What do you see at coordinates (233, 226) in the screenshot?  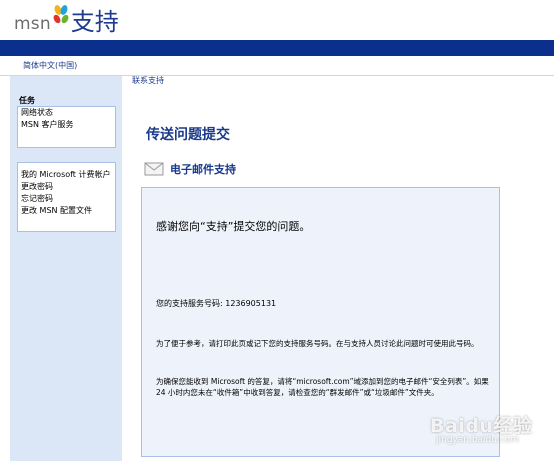 I see `thanks-message: 感谢您向“支持”提交您的问题。` at bounding box center [233, 226].